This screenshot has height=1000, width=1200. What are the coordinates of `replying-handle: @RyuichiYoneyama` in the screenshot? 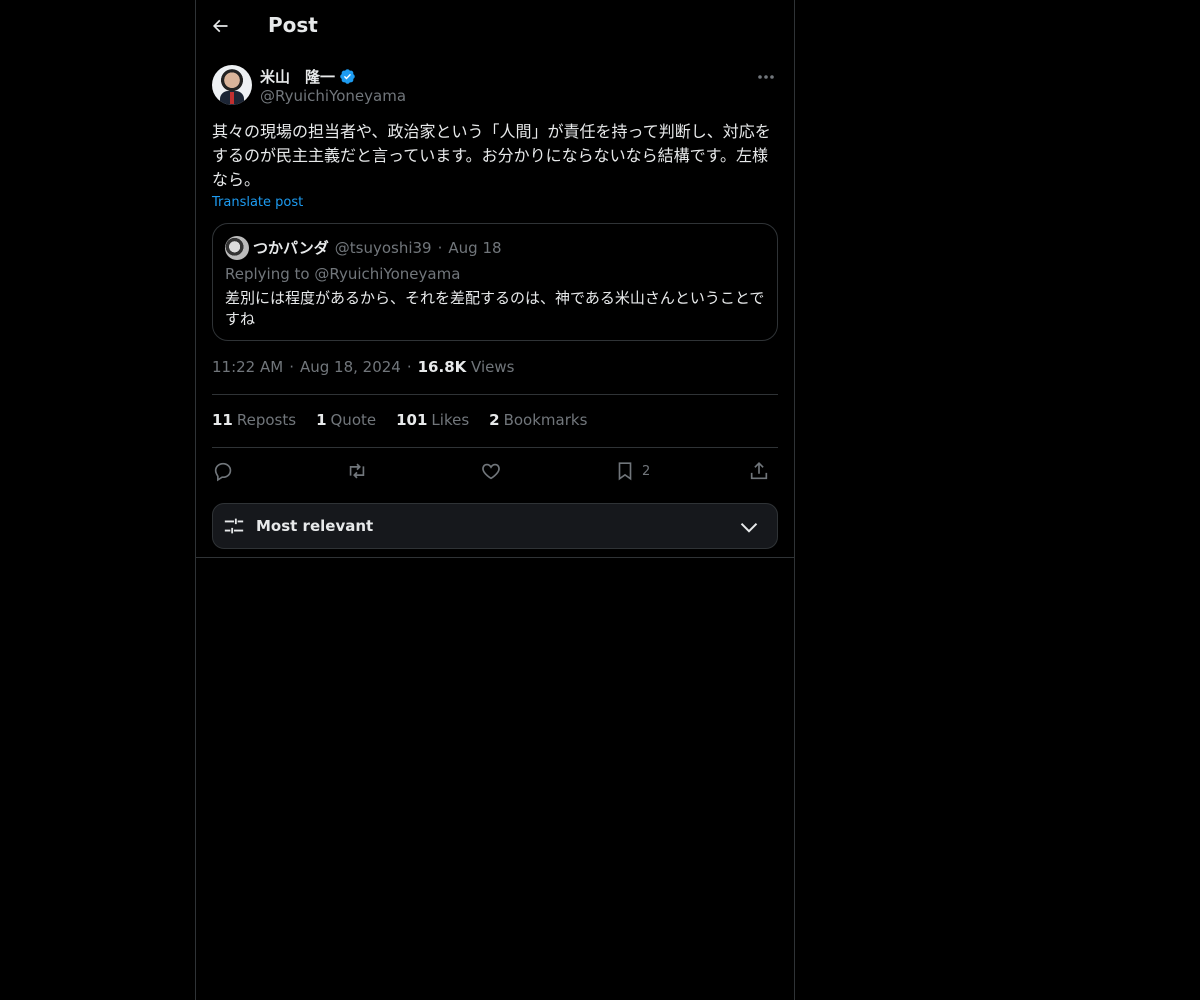 It's located at (387, 274).